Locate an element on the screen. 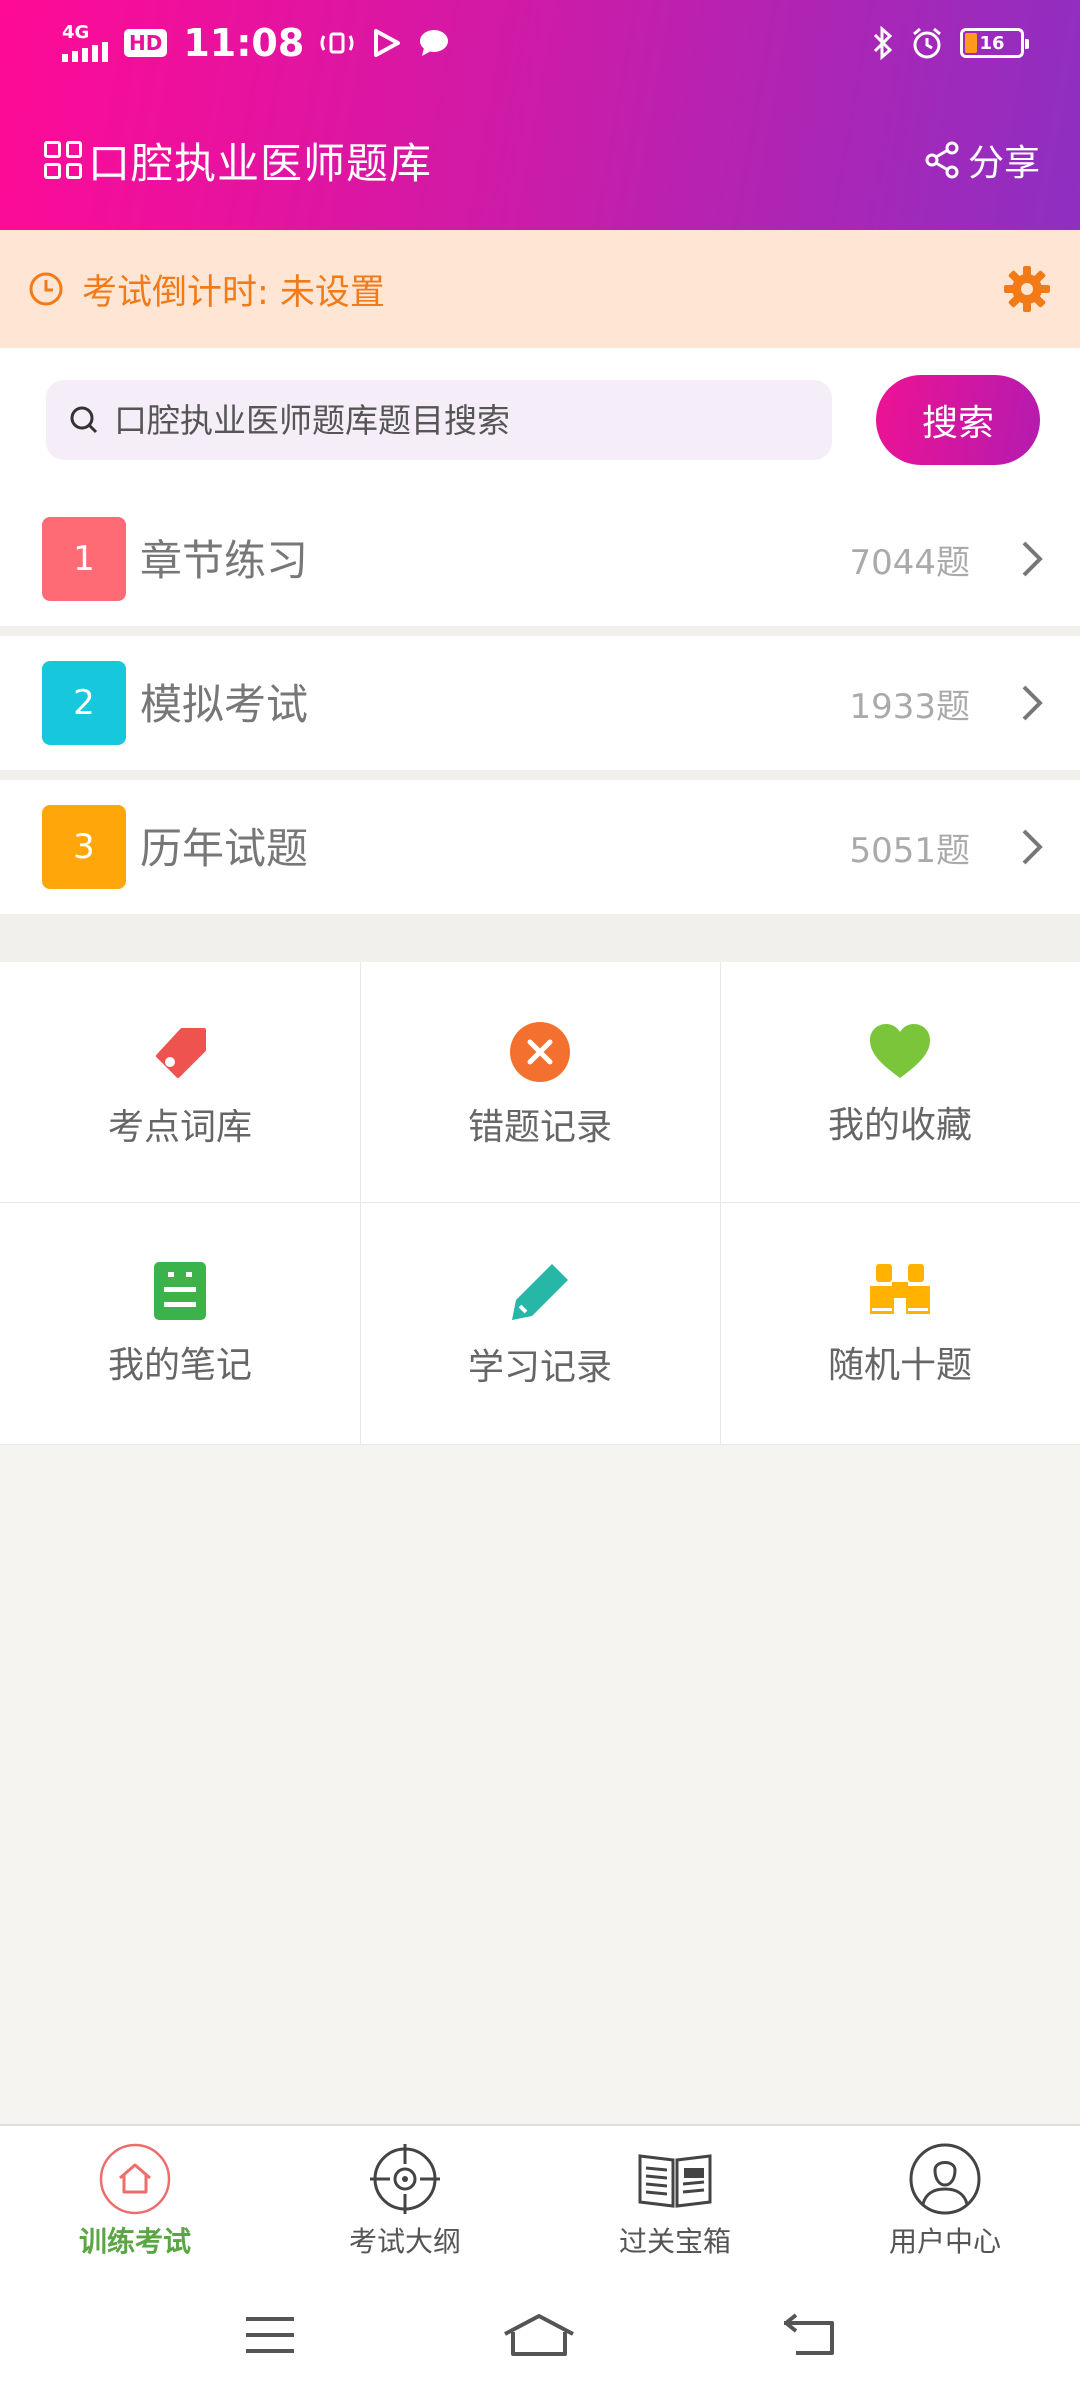 The height and width of the screenshot is (2400, 1080). tool-label: 随机十题 is located at coordinates (899, 1365).